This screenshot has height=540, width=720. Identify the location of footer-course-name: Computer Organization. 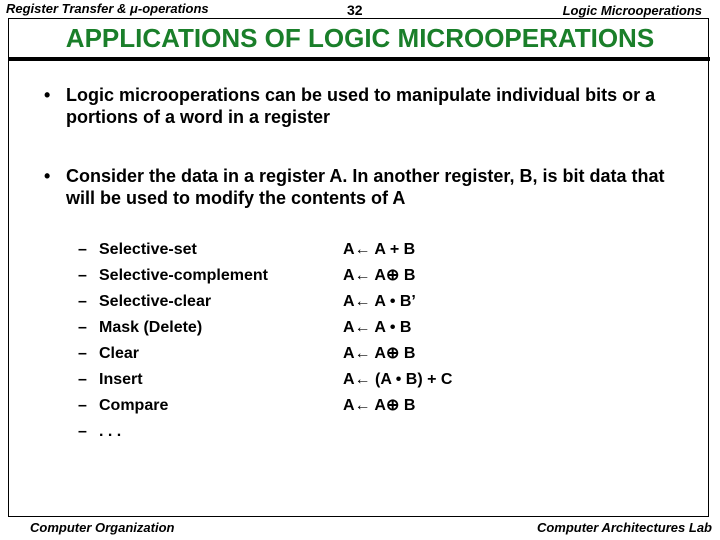
(102, 527).